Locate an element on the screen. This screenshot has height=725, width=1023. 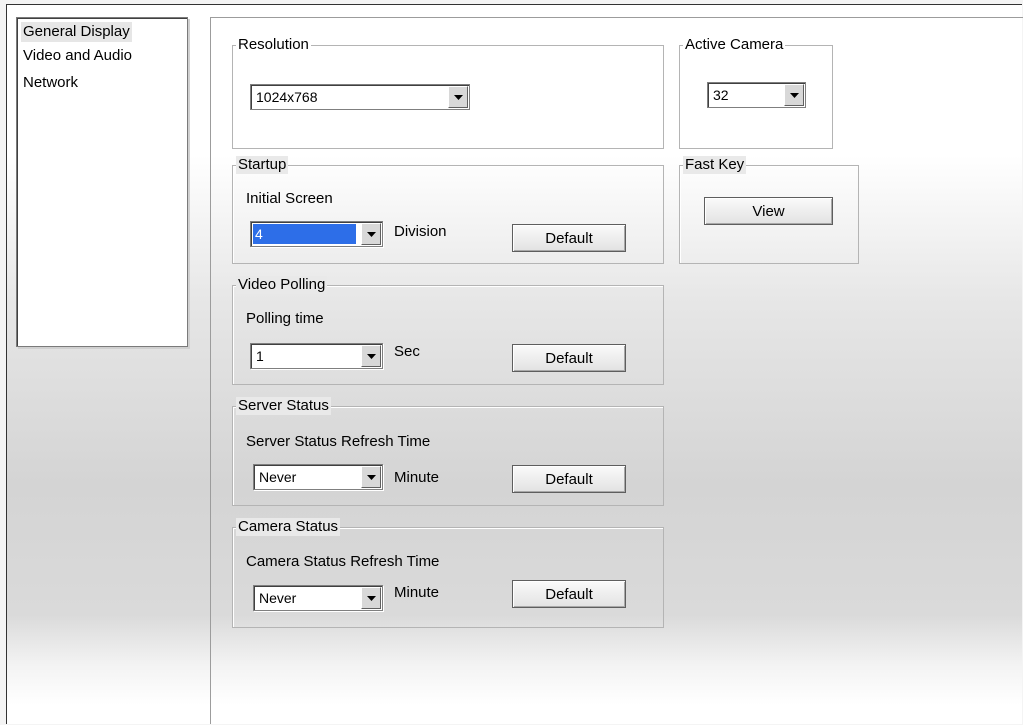
polling-time-label: Polling time is located at coordinates (285, 318).